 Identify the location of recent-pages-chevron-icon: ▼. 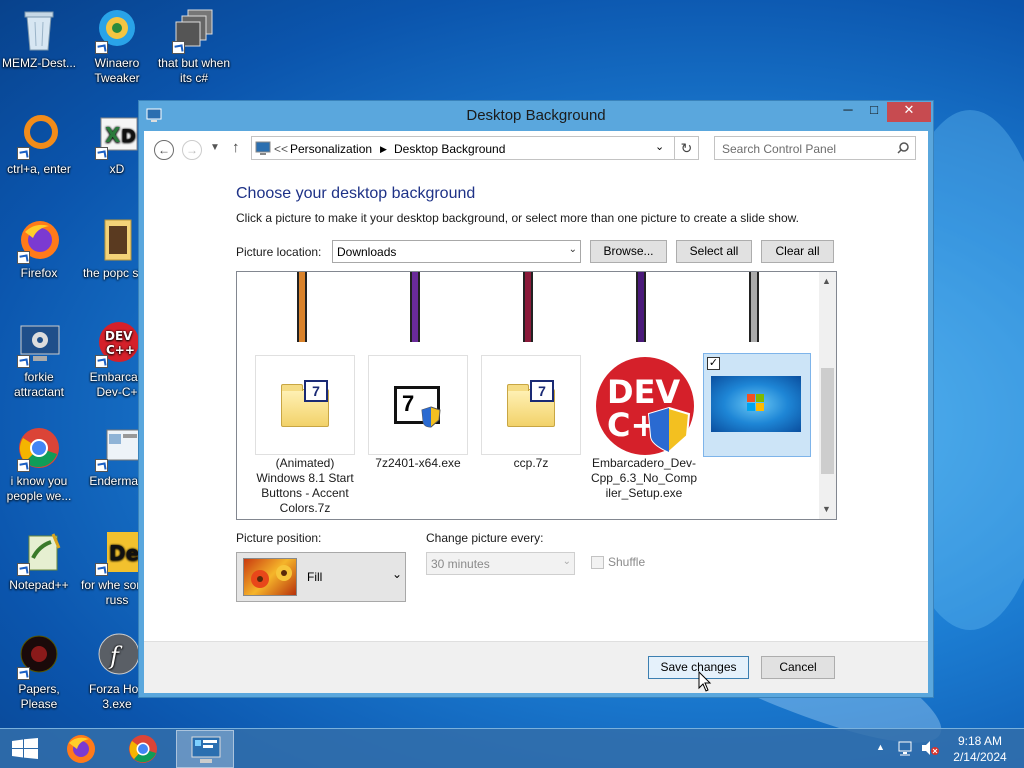
(215, 147).